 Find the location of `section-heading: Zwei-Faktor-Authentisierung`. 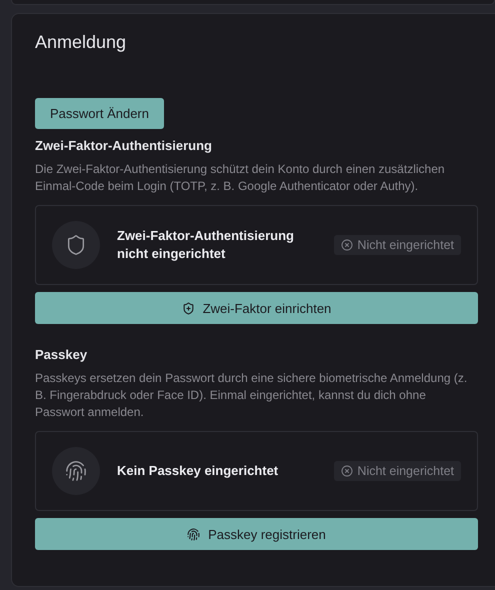

section-heading: Zwei-Faktor-Authentisierung is located at coordinates (124, 145).